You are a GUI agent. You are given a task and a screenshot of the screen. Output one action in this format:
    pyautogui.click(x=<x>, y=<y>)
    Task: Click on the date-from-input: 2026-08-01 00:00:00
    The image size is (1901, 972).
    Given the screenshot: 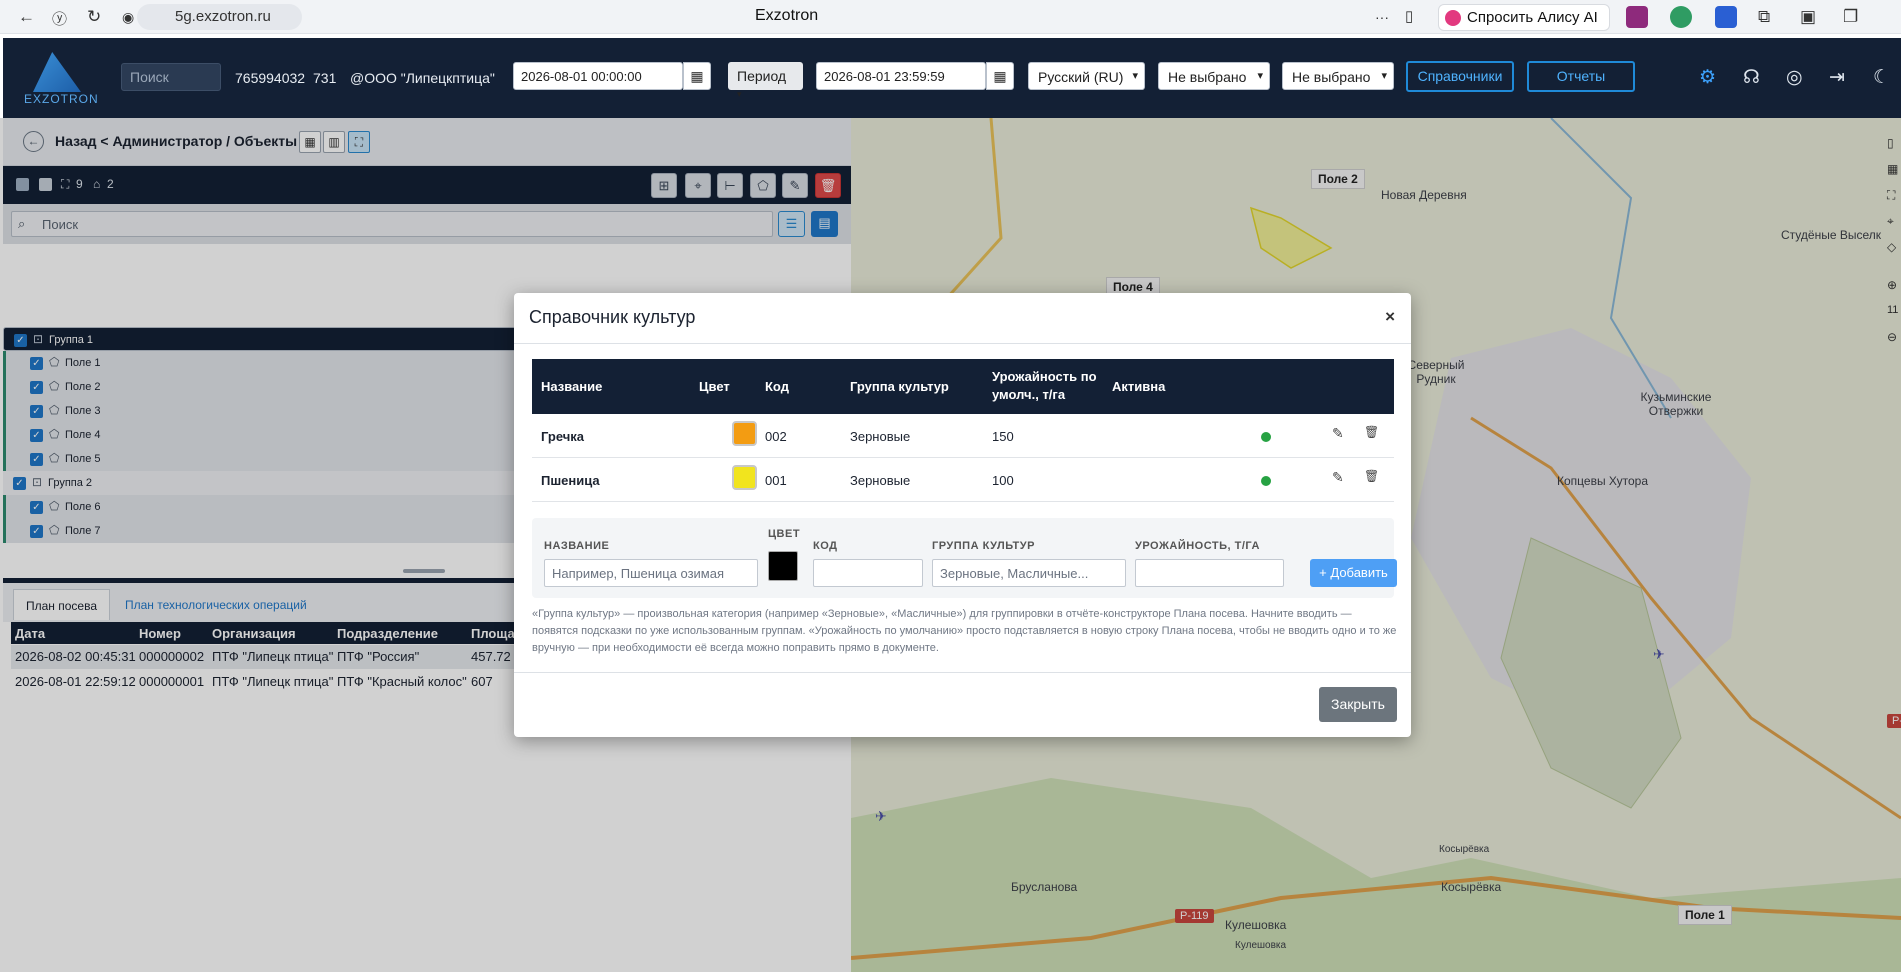 What is the action you would take?
    pyautogui.click(x=598, y=76)
    